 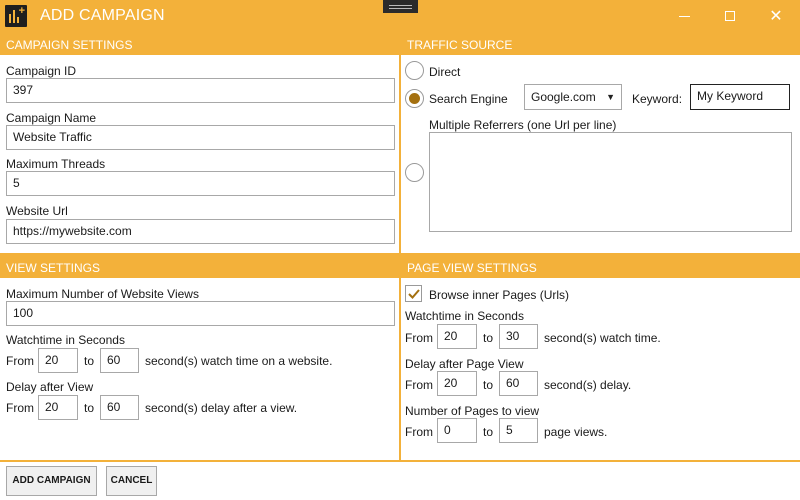 I want to click on campaign-id-label: Campaign ID, so click(x=41, y=71).